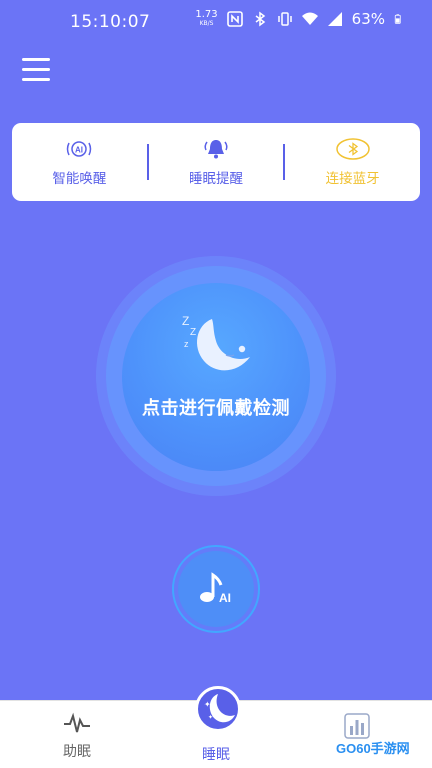 This screenshot has width=432, height=768. I want to click on ai-wave-icon: AI, so click(79, 149).